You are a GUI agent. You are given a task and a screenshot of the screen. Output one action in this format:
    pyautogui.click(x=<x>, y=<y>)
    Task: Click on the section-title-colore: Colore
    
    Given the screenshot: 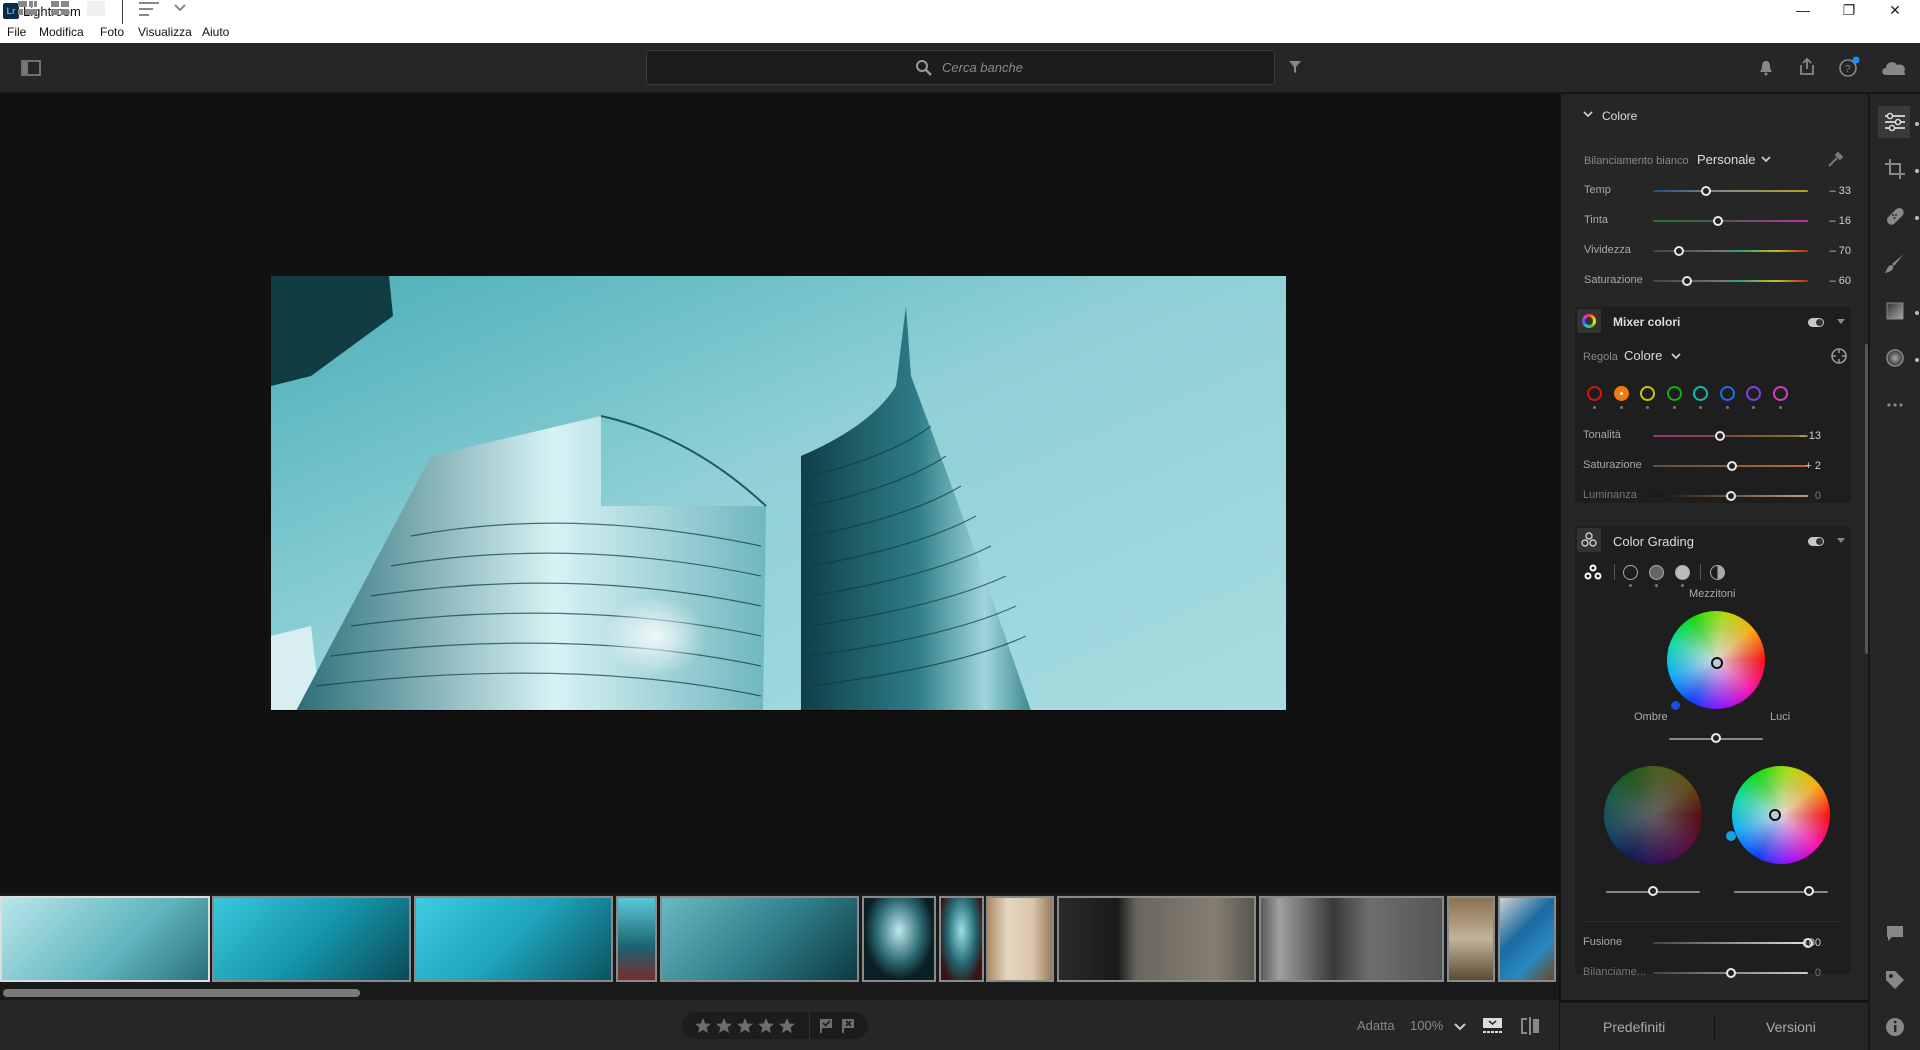 What is the action you would take?
    pyautogui.click(x=1619, y=116)
    